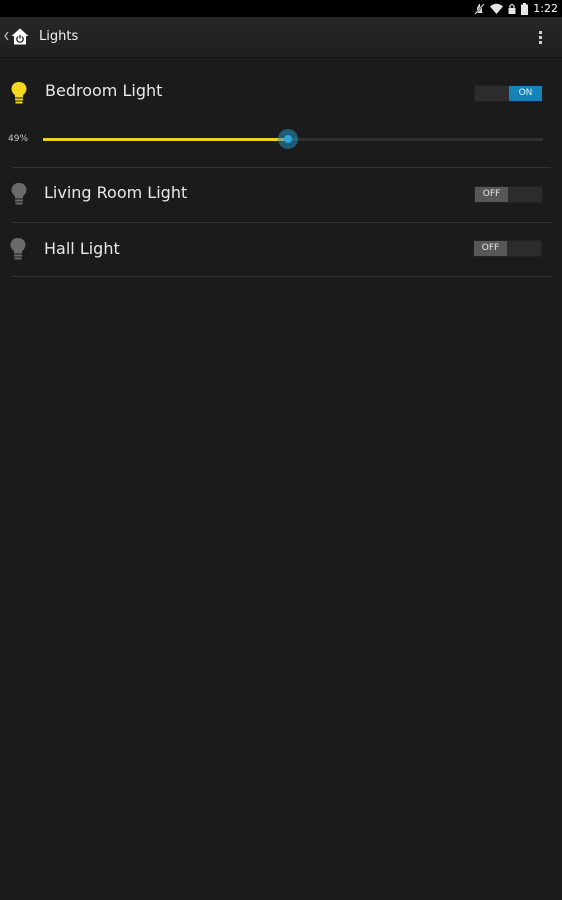 Image resolution: width=562 pixels, height=900 pixels. Describe the element at coordinates (545, 8) in the screenshot. I see `status-time: 1:22` at that location.